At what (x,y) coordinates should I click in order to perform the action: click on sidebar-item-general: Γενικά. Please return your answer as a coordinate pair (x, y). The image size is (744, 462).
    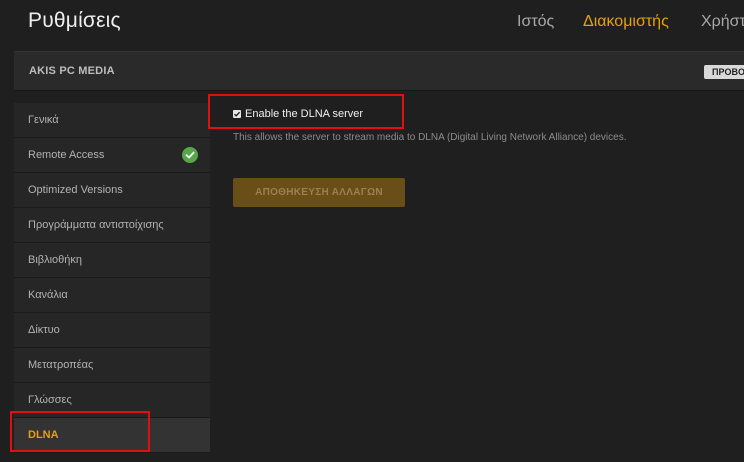
    Looking at the image, I should click on (112, 120).